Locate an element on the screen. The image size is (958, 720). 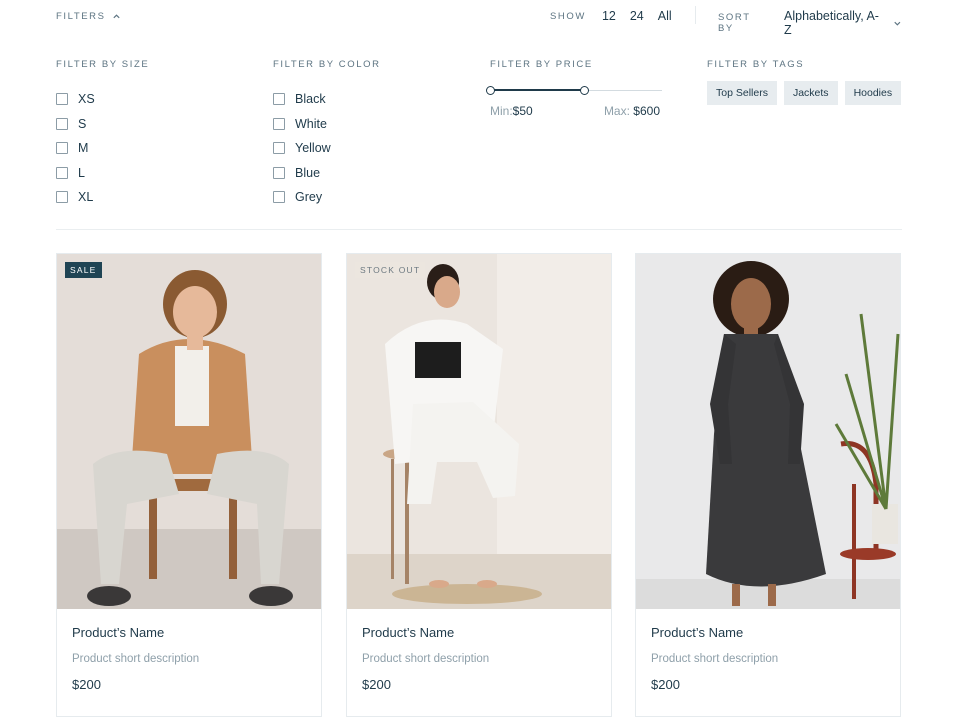
size-option-label: L is located at coordinates (81, 172).